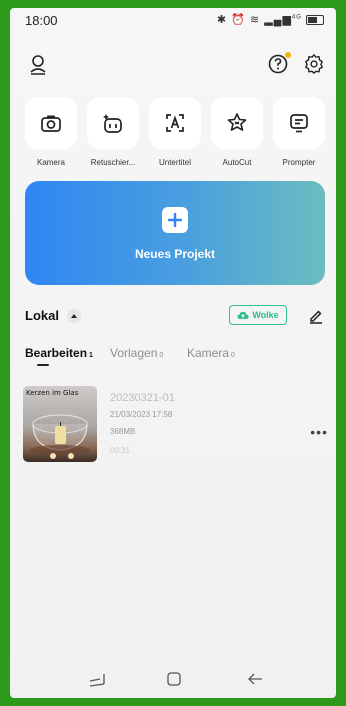 The image size is (346, 706). Describe the element at coordinates (42, 315) in the screenshot. I see `local-section-title: Lokal` at that location.